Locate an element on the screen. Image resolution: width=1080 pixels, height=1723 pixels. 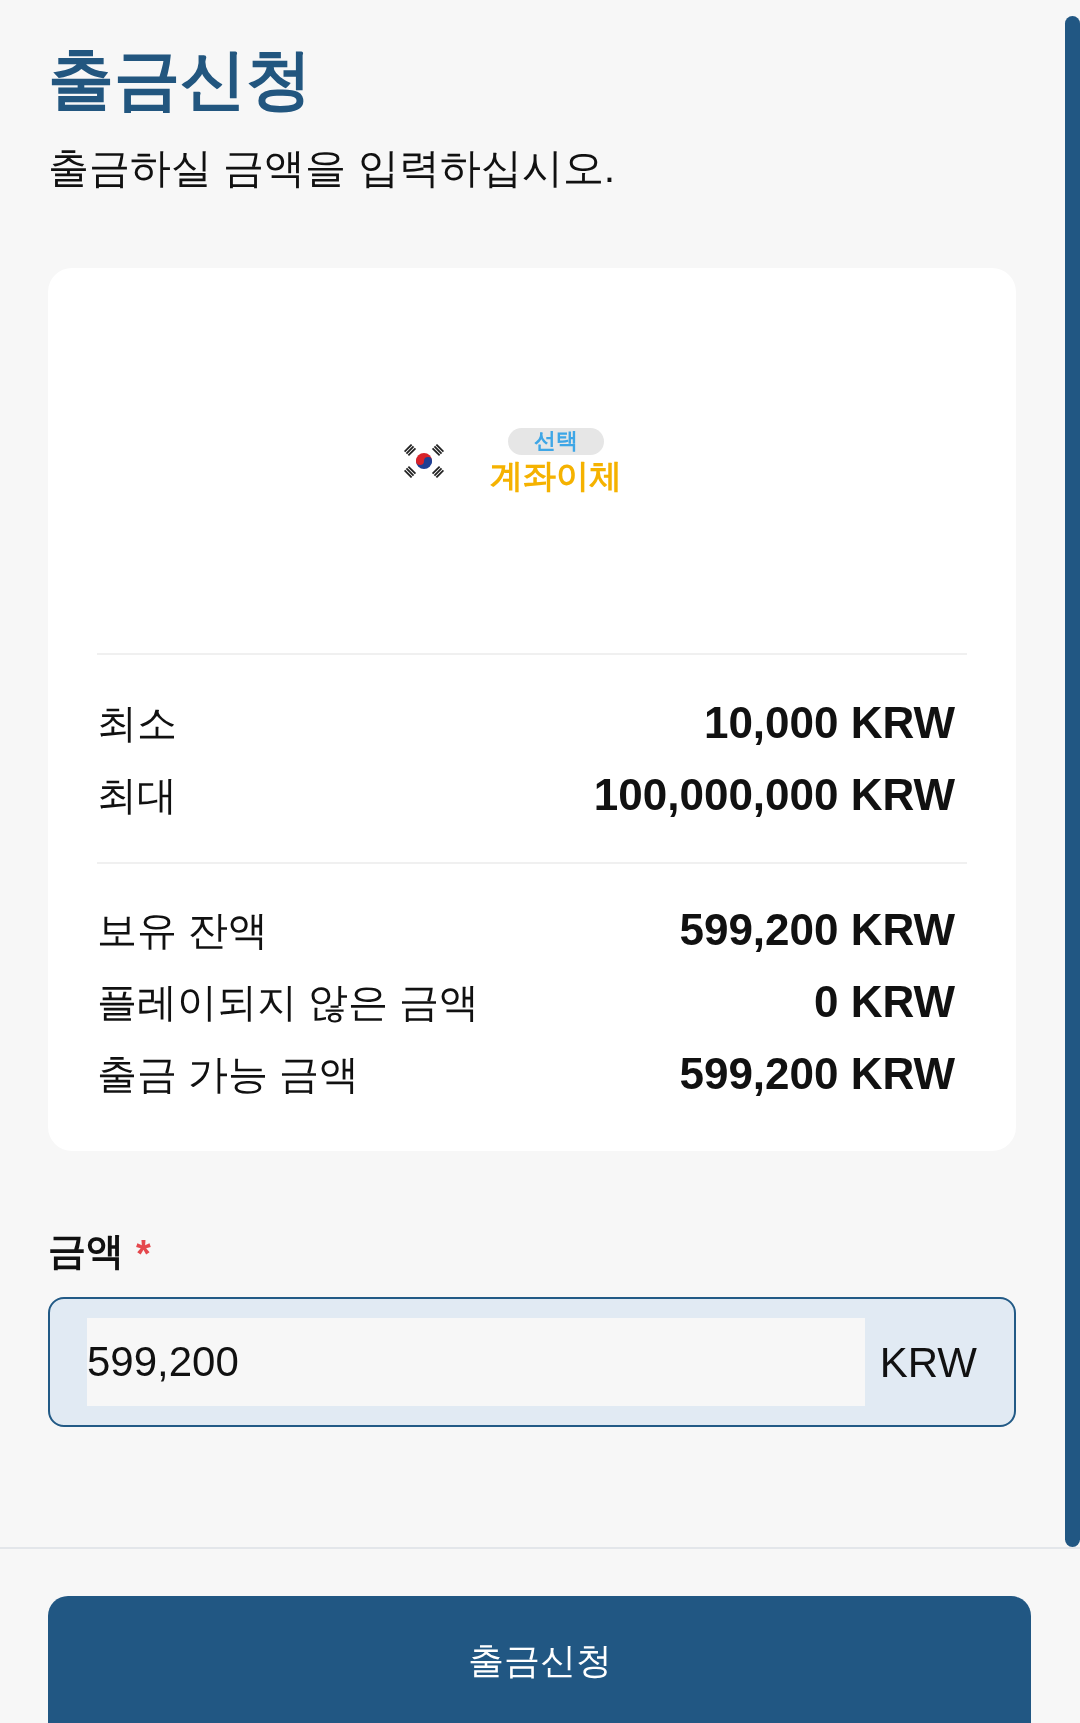
info-value: 100,000,000 KRW is located at coordinates (774, 795).